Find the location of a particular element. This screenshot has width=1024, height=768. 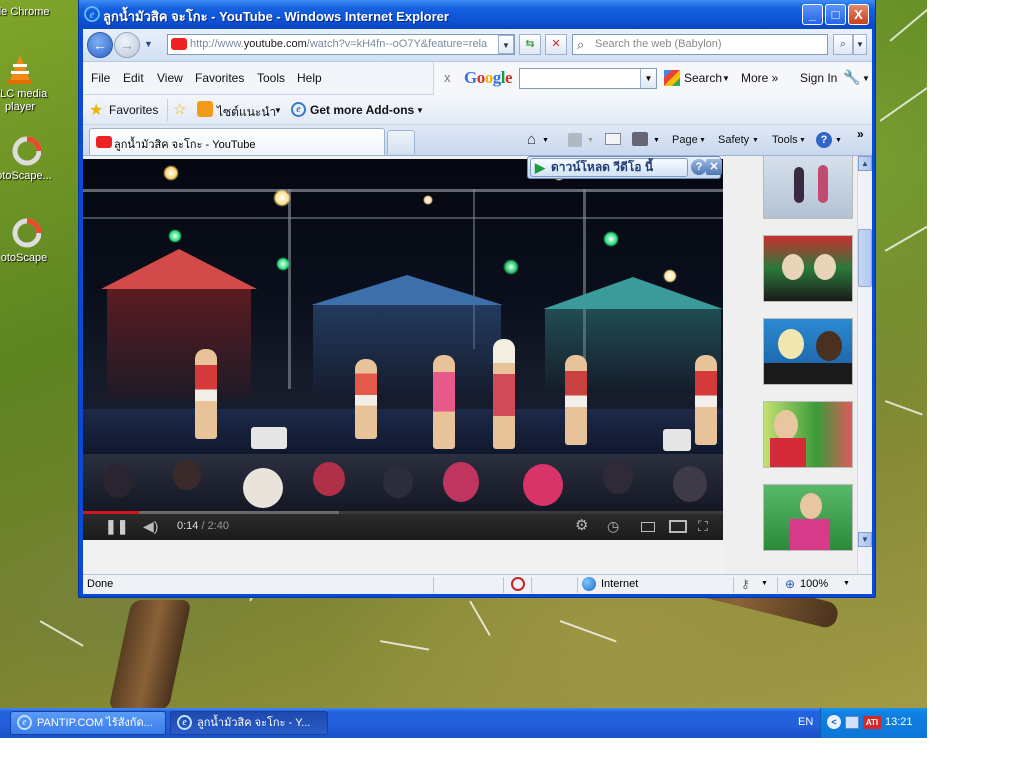

google-toolbar-close-button: x is located at coordinates (447, 77).